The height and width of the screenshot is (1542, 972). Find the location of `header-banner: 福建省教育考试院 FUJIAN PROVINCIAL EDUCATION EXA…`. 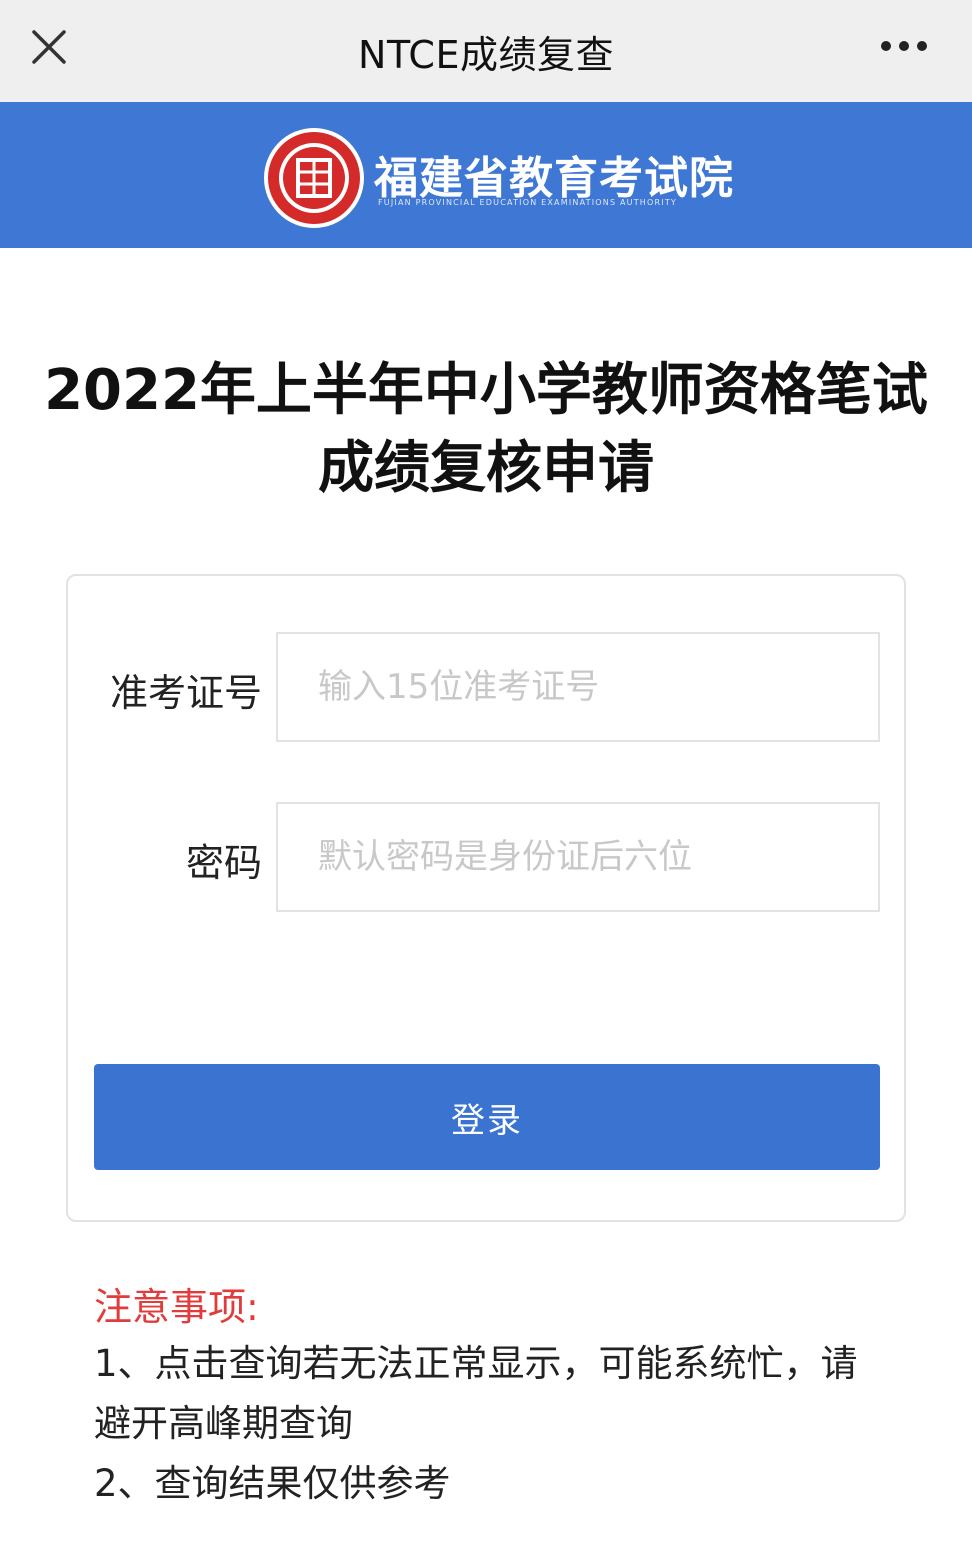

header-banner: 福建省教育考试院 FUJIAN PROVINCIAL EDUCATION EXA… is located at coordinates (486, 175).